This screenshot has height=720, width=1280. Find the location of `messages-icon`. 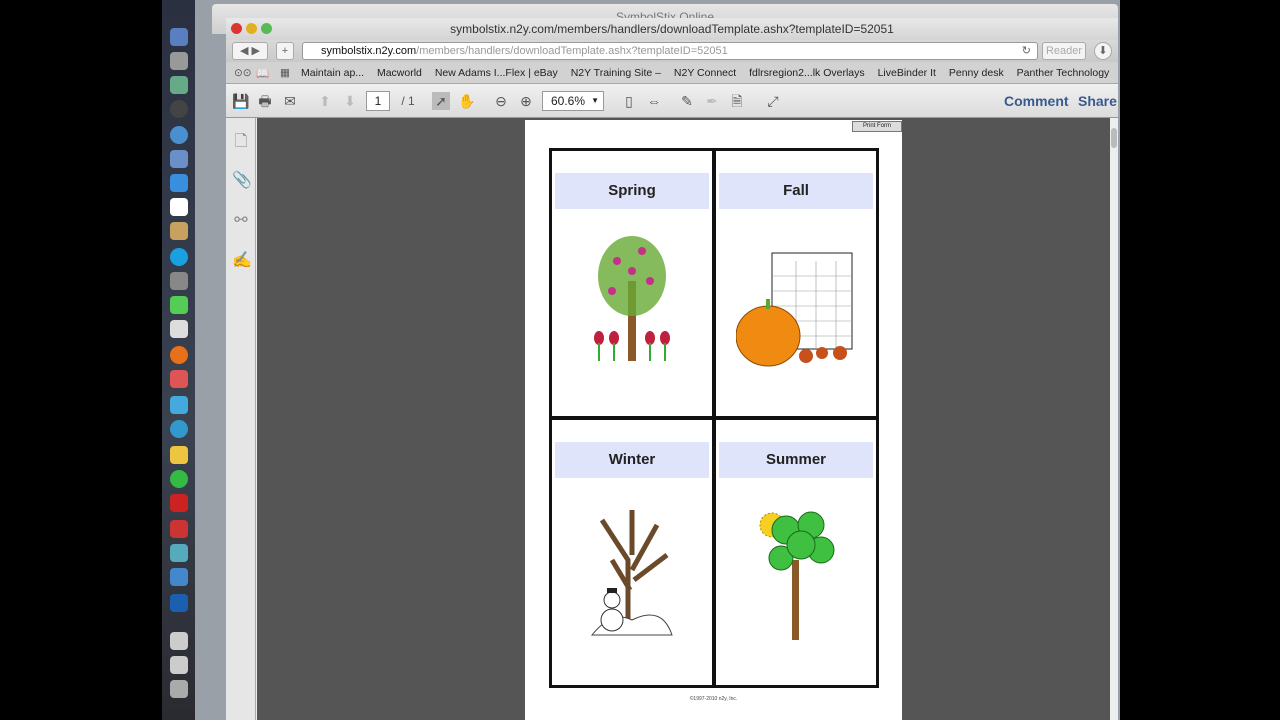

messages-icon is located at coordinates (179, 305).